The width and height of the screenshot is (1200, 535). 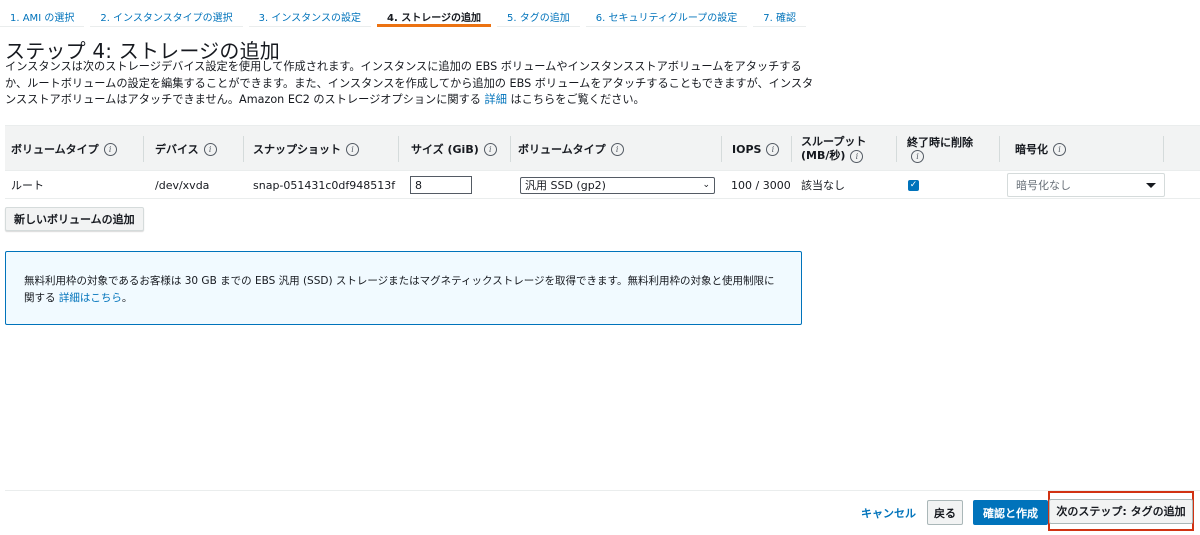 I want to click on step-tab-security-group: 6. セキュリティグループの設定, so click(x=666, y=13).